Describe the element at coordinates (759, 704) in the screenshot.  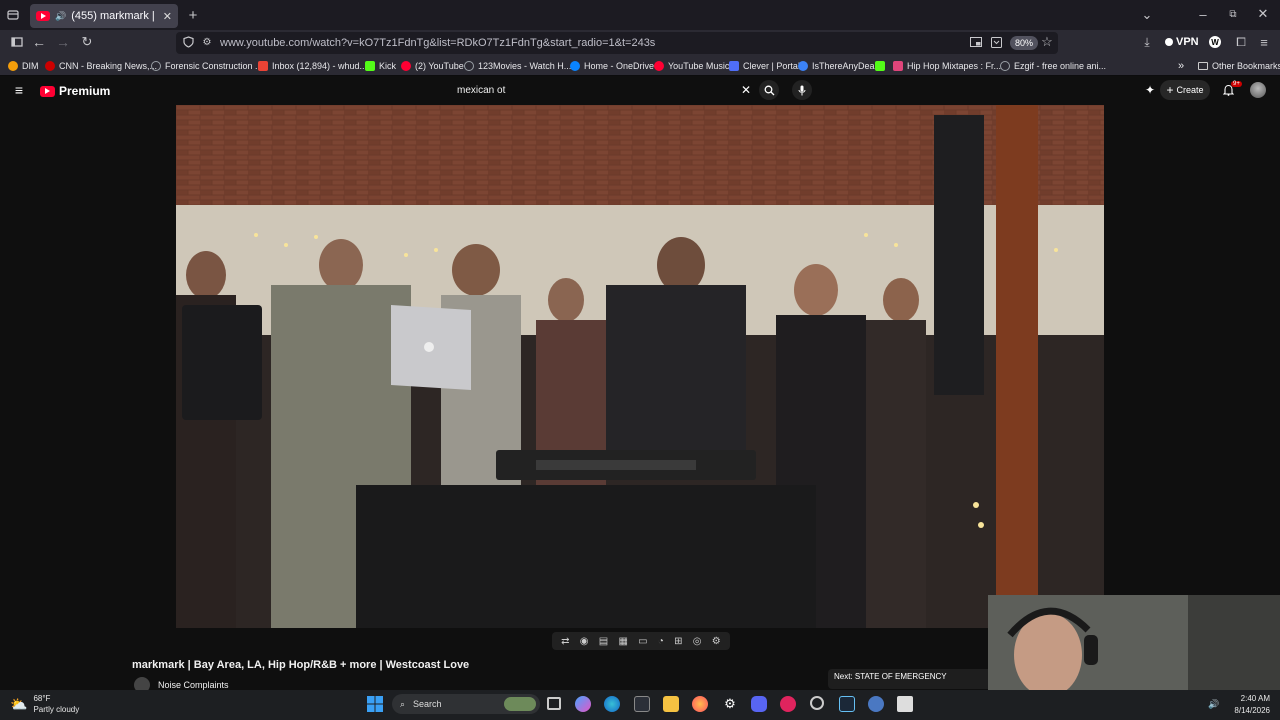
I see `discord-icon` at that location.